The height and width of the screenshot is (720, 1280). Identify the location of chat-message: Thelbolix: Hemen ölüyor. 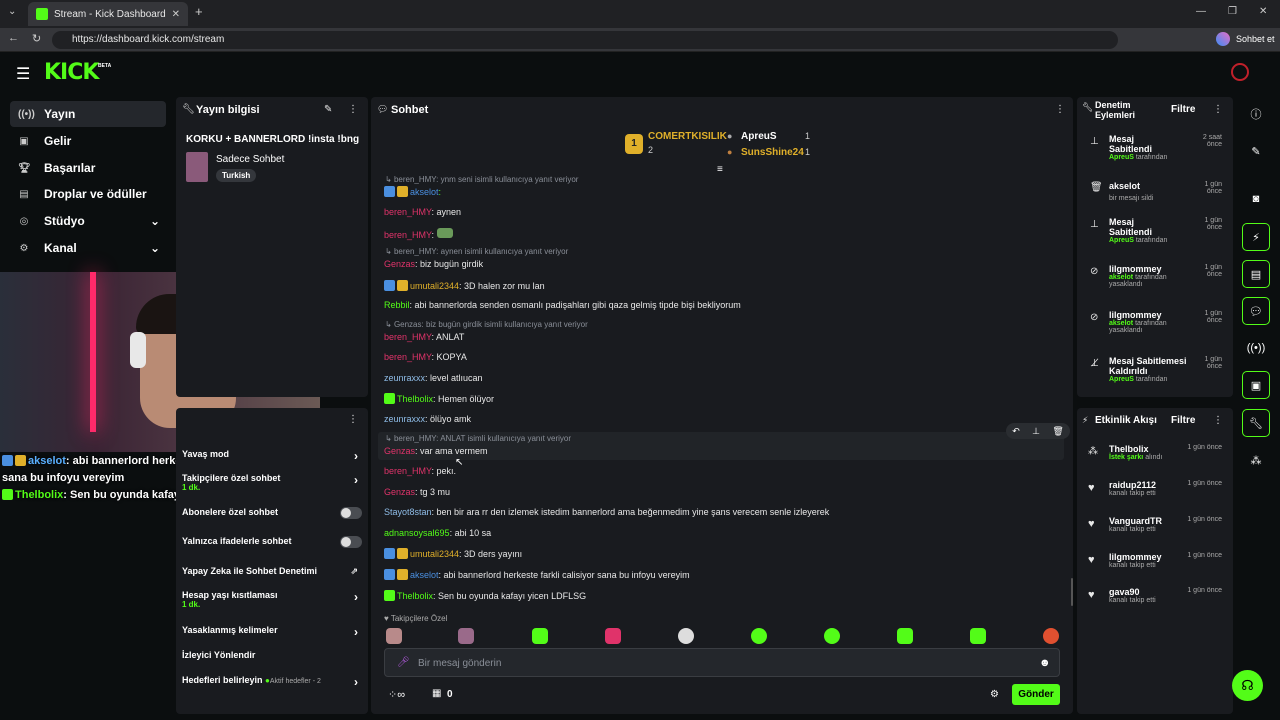
(439, 398).